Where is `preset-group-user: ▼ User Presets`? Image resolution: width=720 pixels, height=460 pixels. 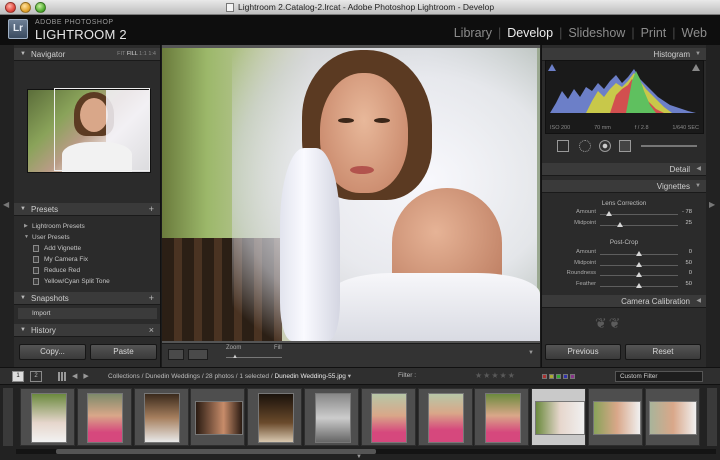
preset-group-user: ▼ User Presets is located at coordinates (87, 237).